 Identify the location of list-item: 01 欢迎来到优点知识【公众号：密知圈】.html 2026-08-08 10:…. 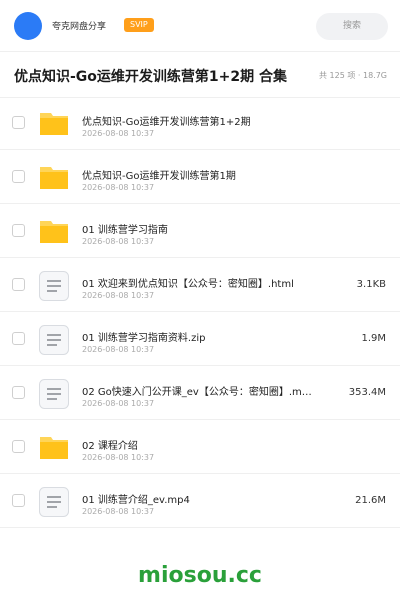
(200, 285).